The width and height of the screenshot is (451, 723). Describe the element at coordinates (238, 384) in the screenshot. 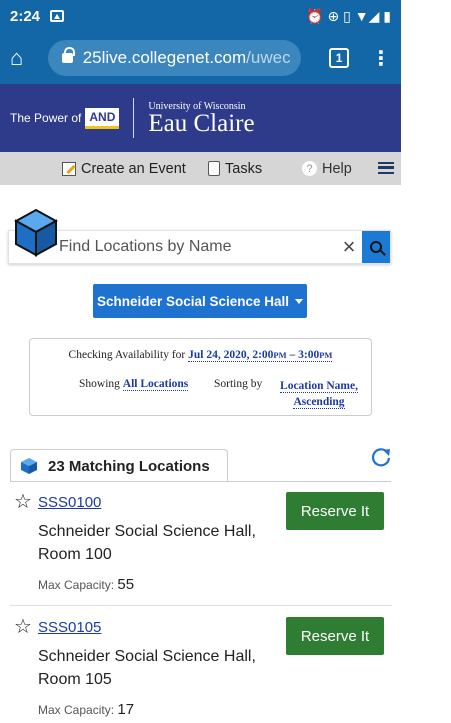

I see `sorting-label: Sorting by` at that location.